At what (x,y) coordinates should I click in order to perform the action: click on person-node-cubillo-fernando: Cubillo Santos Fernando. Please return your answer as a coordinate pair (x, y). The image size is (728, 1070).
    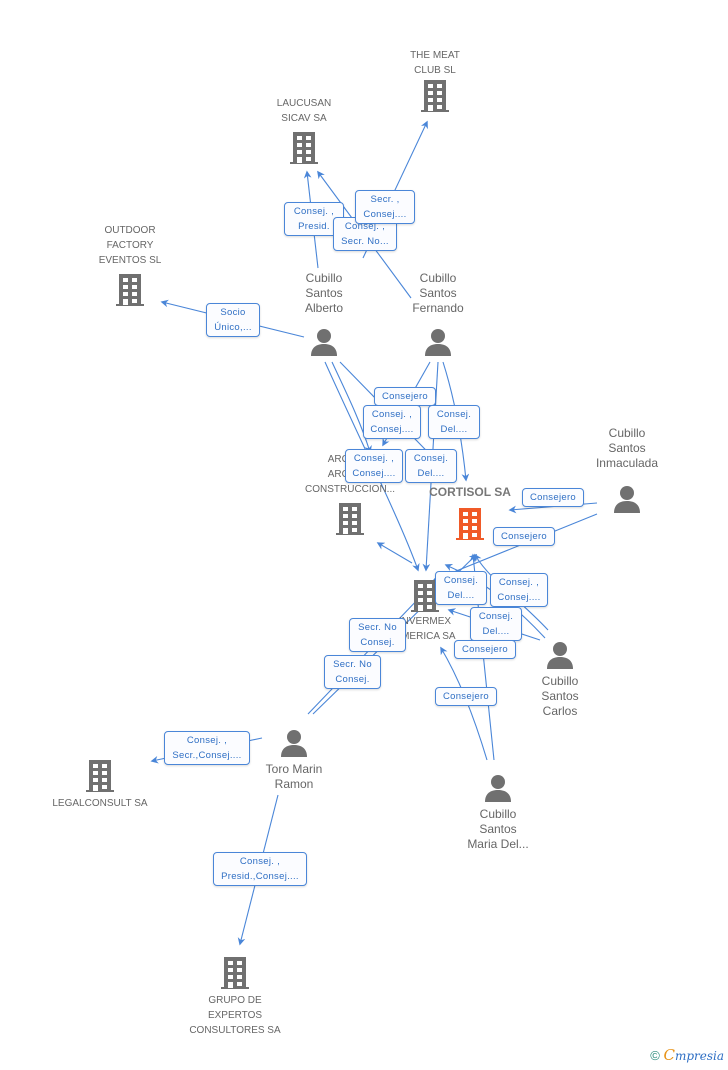
    Looking at the image, I should click on (438, 314).